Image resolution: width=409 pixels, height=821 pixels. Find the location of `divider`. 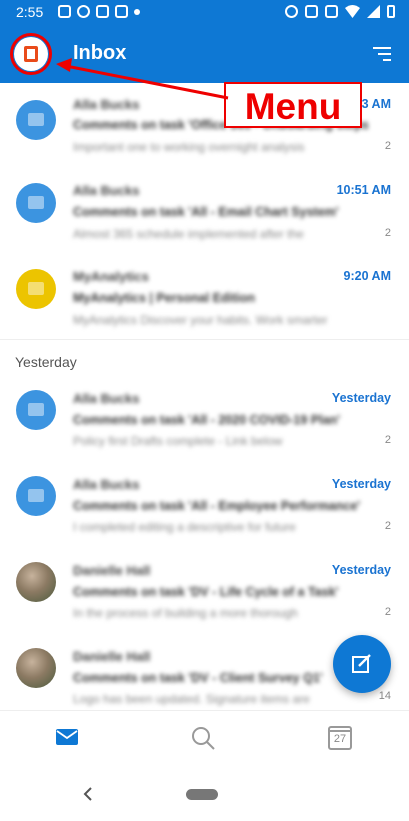

divider is located at coordinates (204, 339).